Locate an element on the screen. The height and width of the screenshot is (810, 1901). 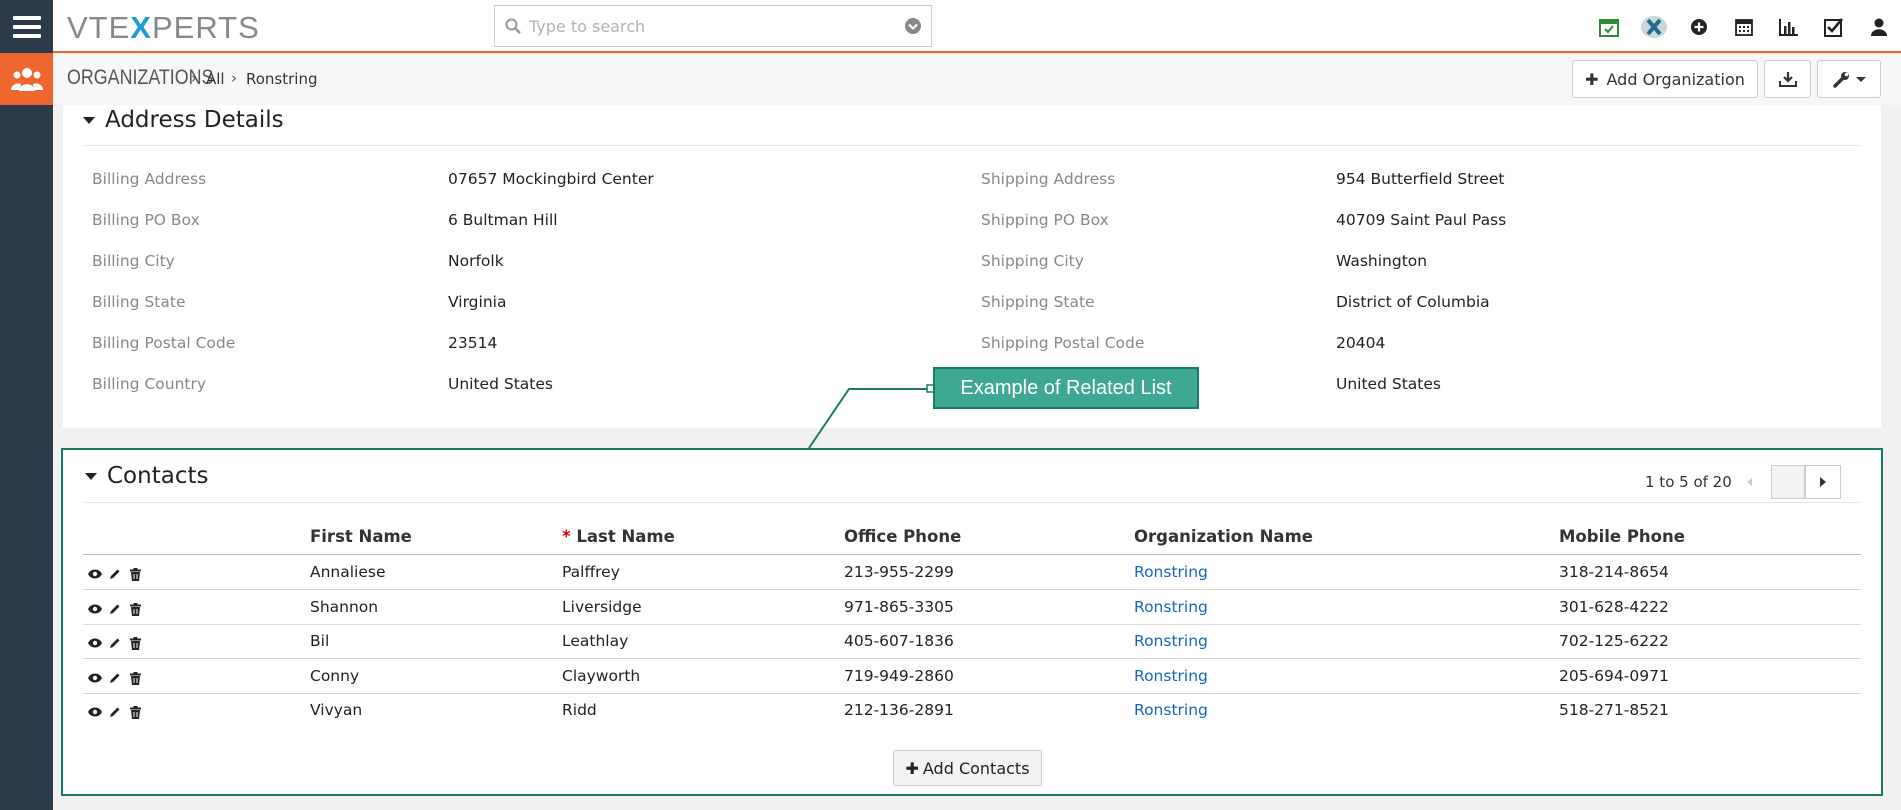
address-details-header: Address Details is located at coordinates (183, 120).